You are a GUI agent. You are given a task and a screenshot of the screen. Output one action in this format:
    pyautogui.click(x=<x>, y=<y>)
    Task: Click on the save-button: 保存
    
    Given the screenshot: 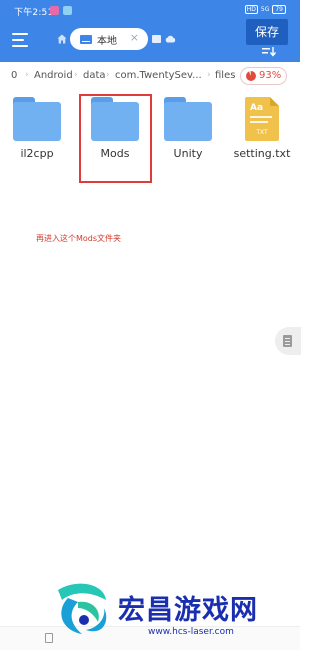 What is the action you would take?
    pyautogui.click(x=267, y=32)
    